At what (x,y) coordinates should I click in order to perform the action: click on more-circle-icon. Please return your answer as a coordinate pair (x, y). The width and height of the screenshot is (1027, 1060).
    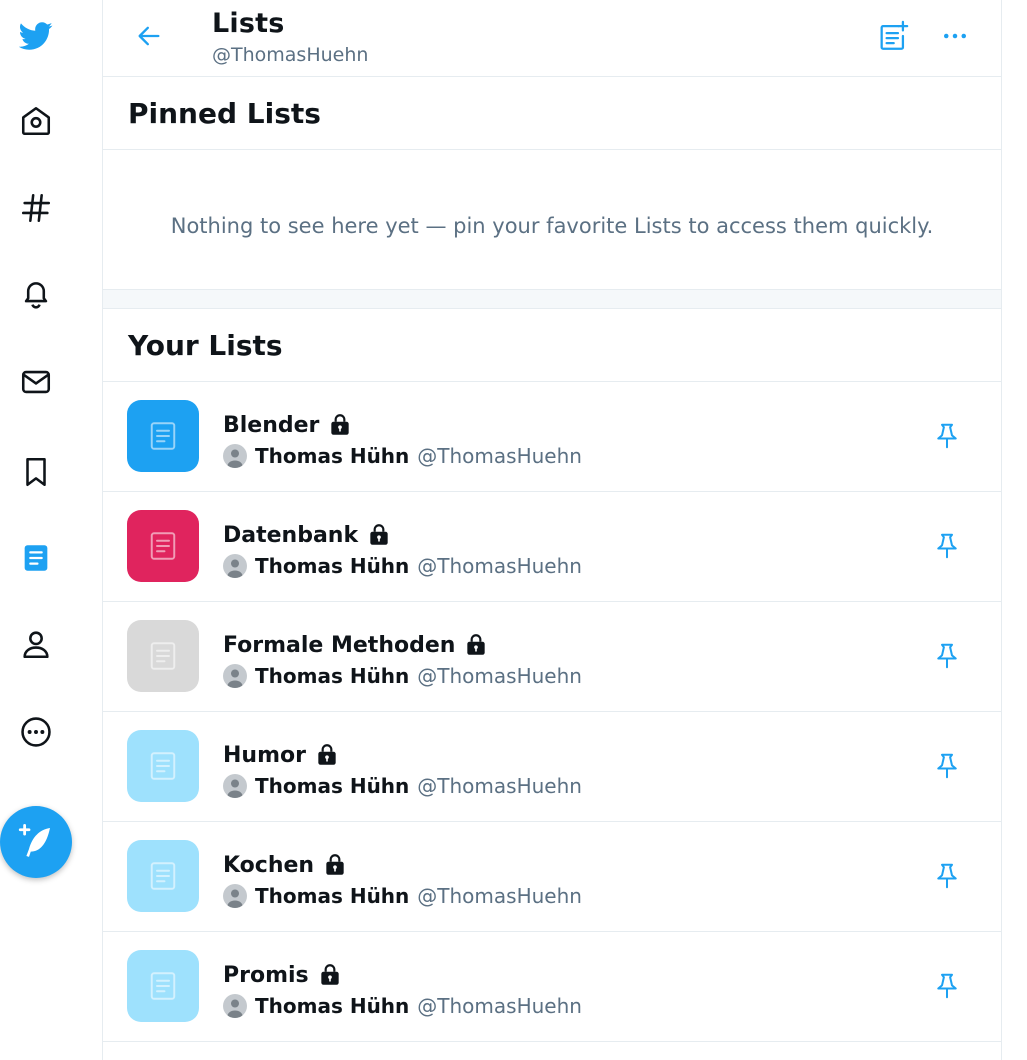
    Looking at the image, I should click on (36, 732).